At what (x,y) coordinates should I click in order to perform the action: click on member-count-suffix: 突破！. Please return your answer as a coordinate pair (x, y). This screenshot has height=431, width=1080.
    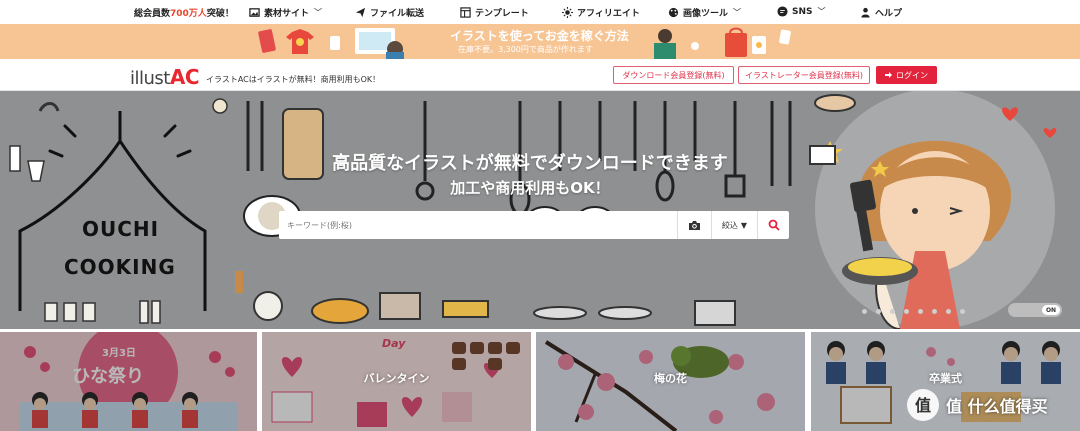
    Looking at the image, I should click on (220, 13).